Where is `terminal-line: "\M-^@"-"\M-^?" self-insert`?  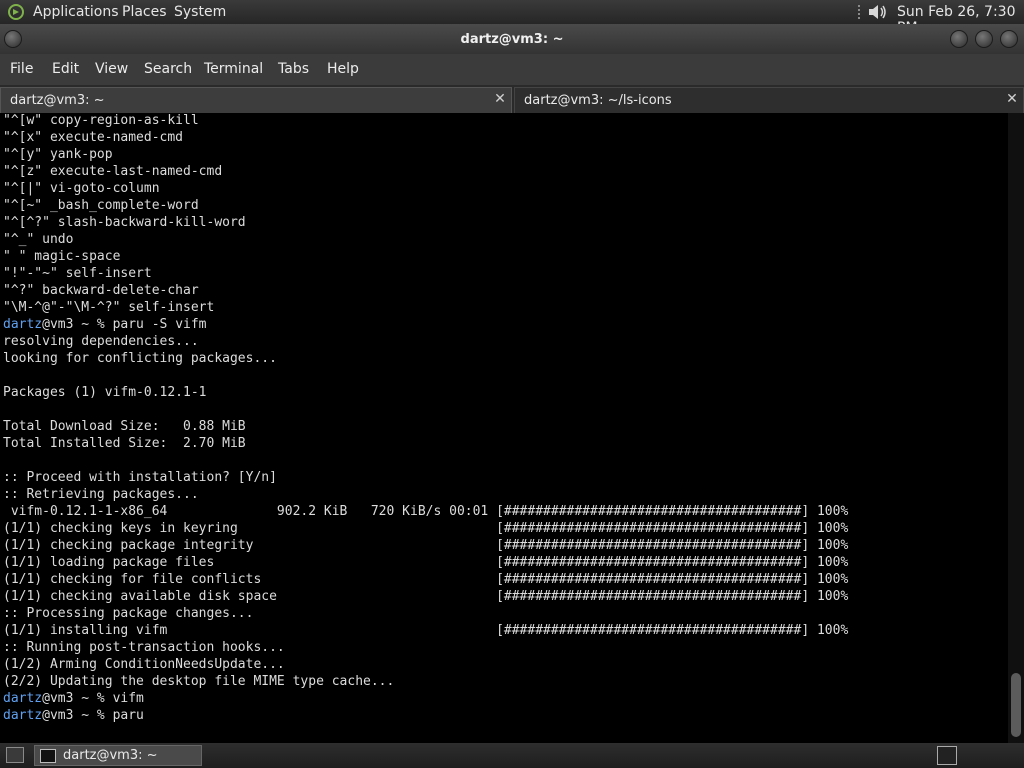
terminal-line: "\M-^@"-"\M-^?" self-insert is located at coordinates (109, 307).